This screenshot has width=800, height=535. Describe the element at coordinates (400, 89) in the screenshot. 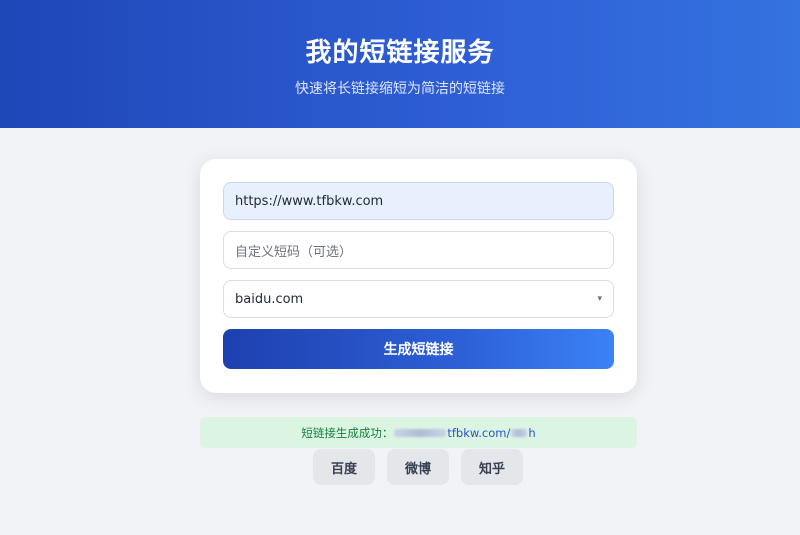

I see `page-subtitle: 快速将长链接缩短为简洁的短链接` at that location.